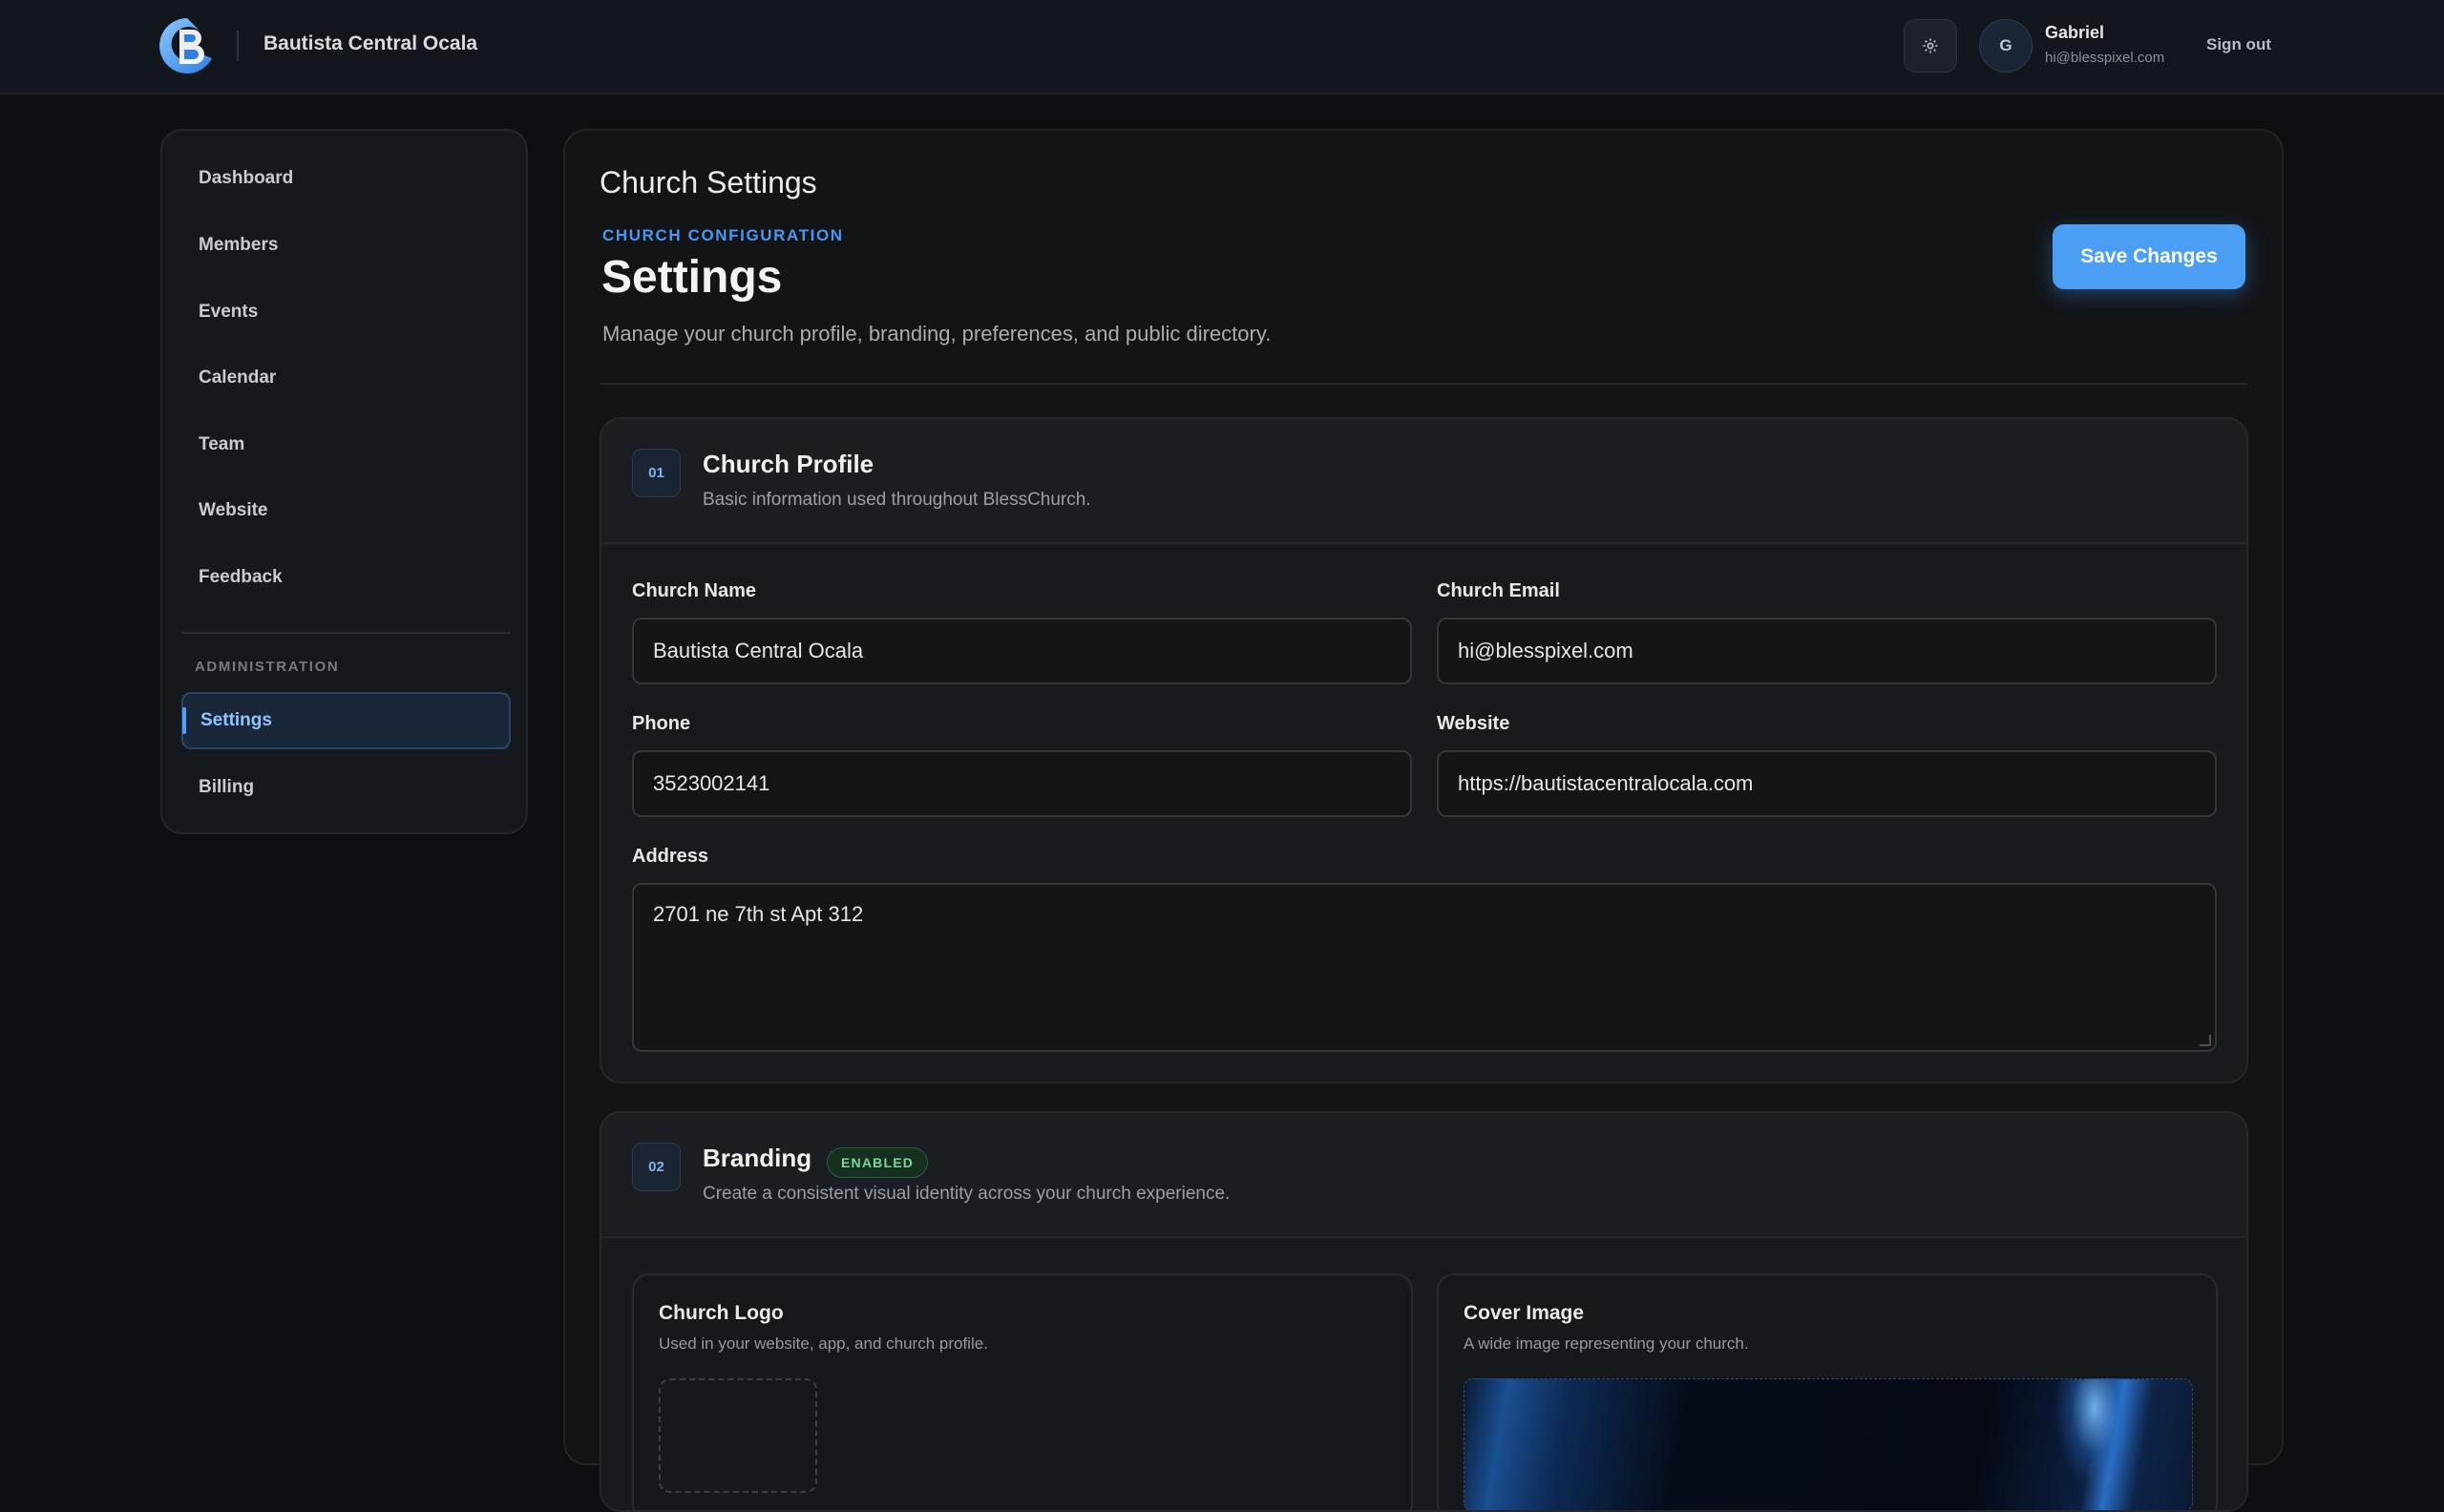  What do you see at coordinates (789, 464) in the screenshot?
I see `card-title: Church Profile` at bounding box center [789, 464].